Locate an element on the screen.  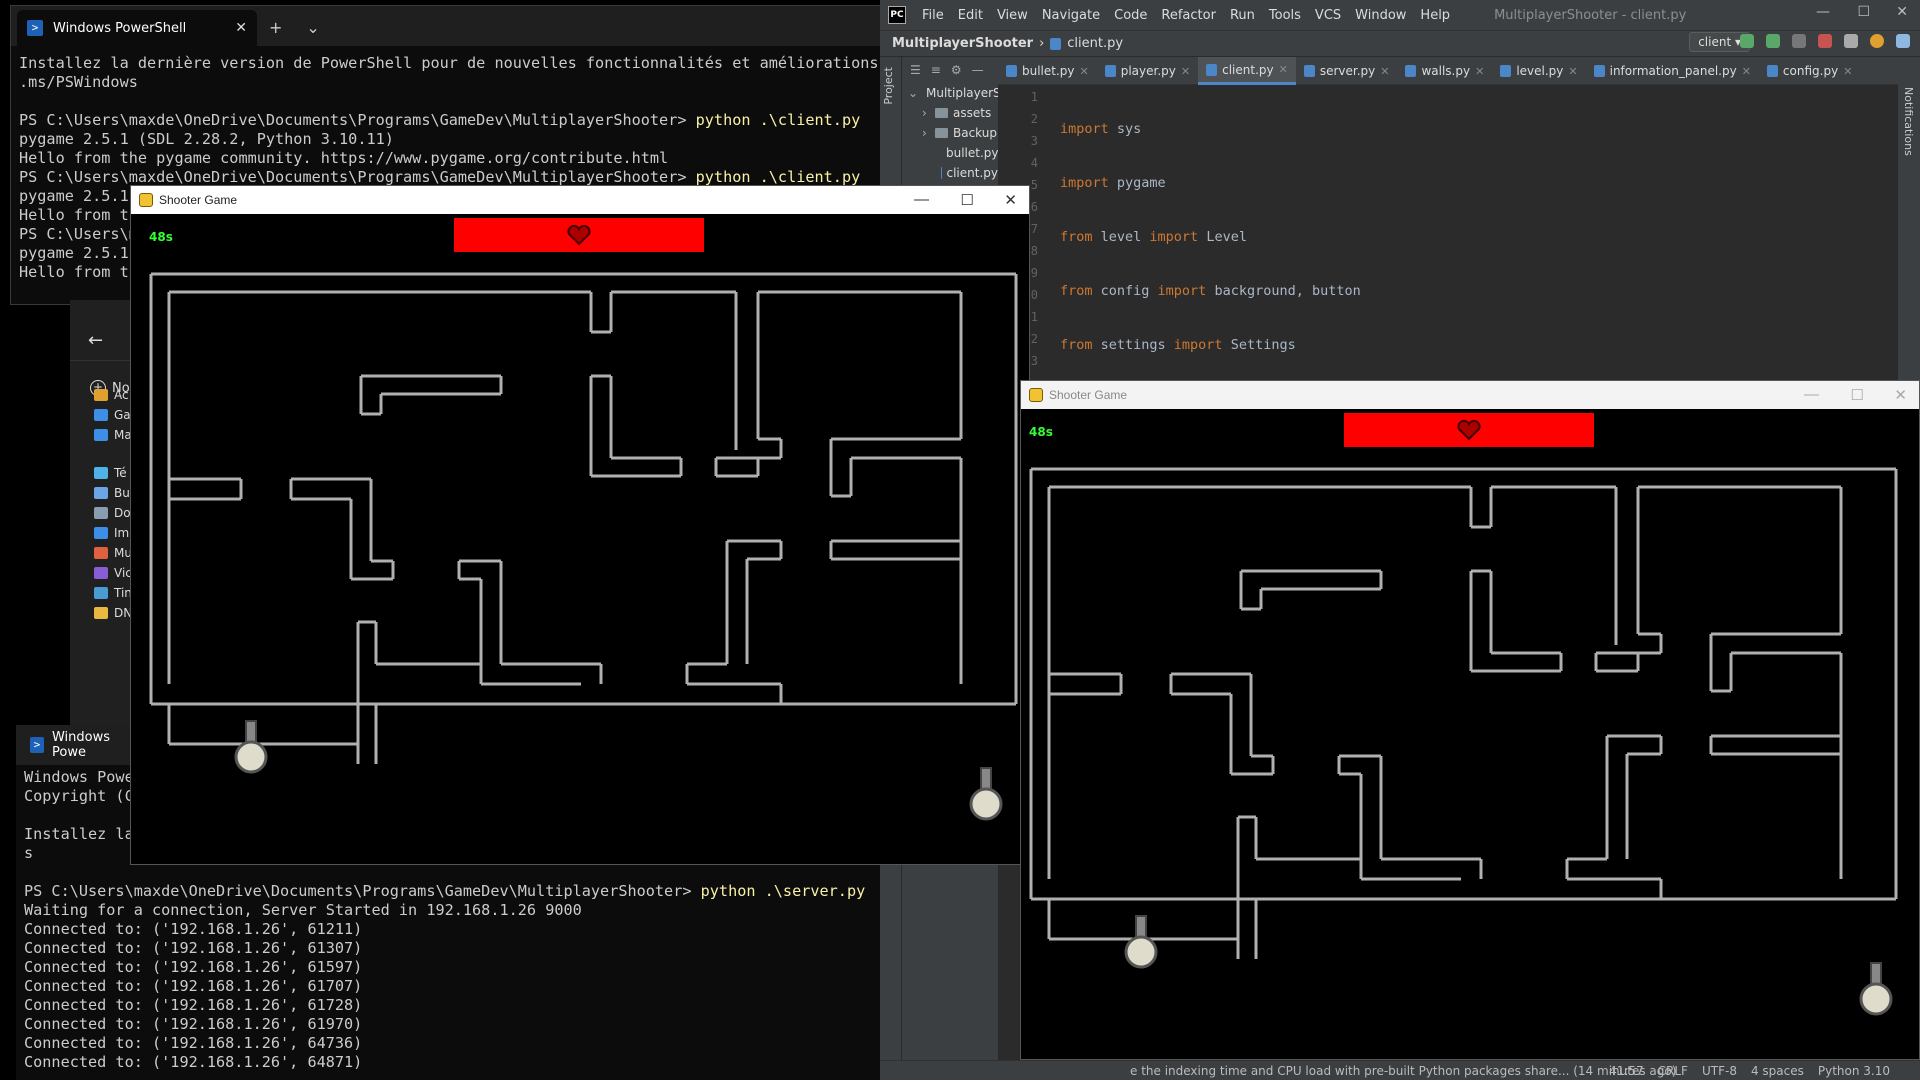
menu-help: Help is located at coordinates (1435, 15).